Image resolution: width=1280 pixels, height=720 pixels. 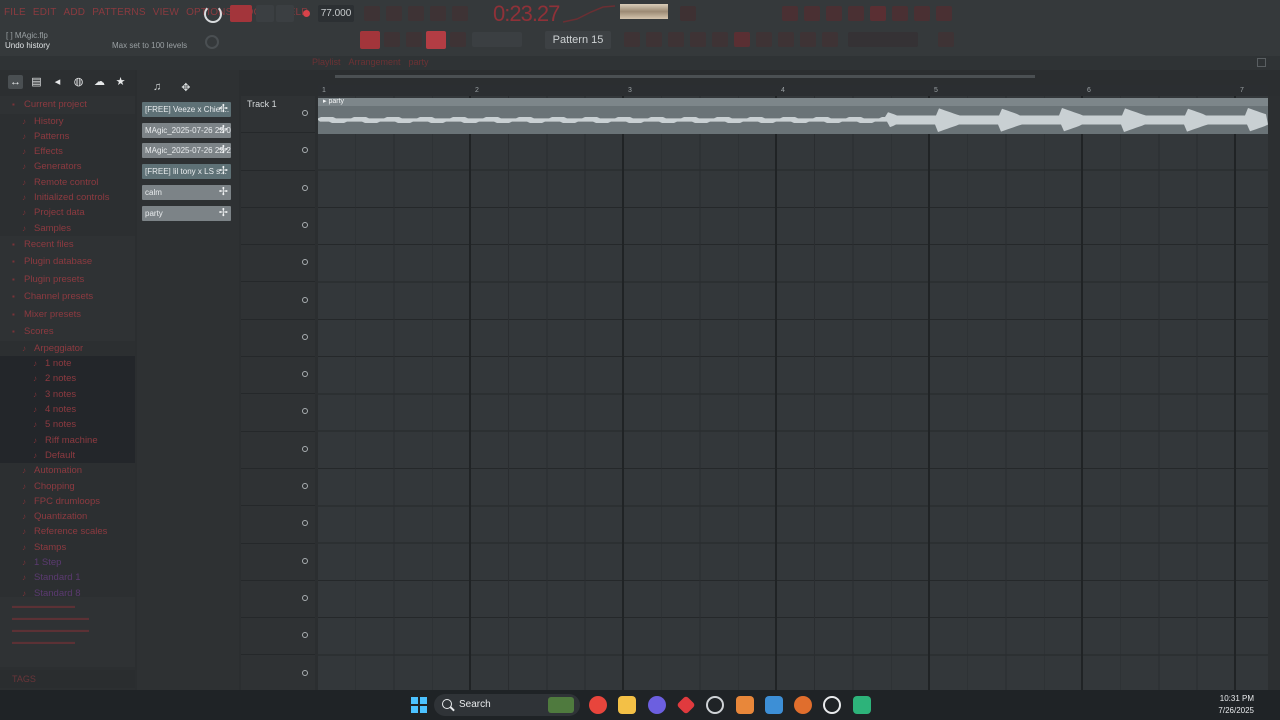 What do you see at coordinates (67, 136) in the screenshot?
I see `browser-item: ♪ Patterns` at bounding box center [67, 136].